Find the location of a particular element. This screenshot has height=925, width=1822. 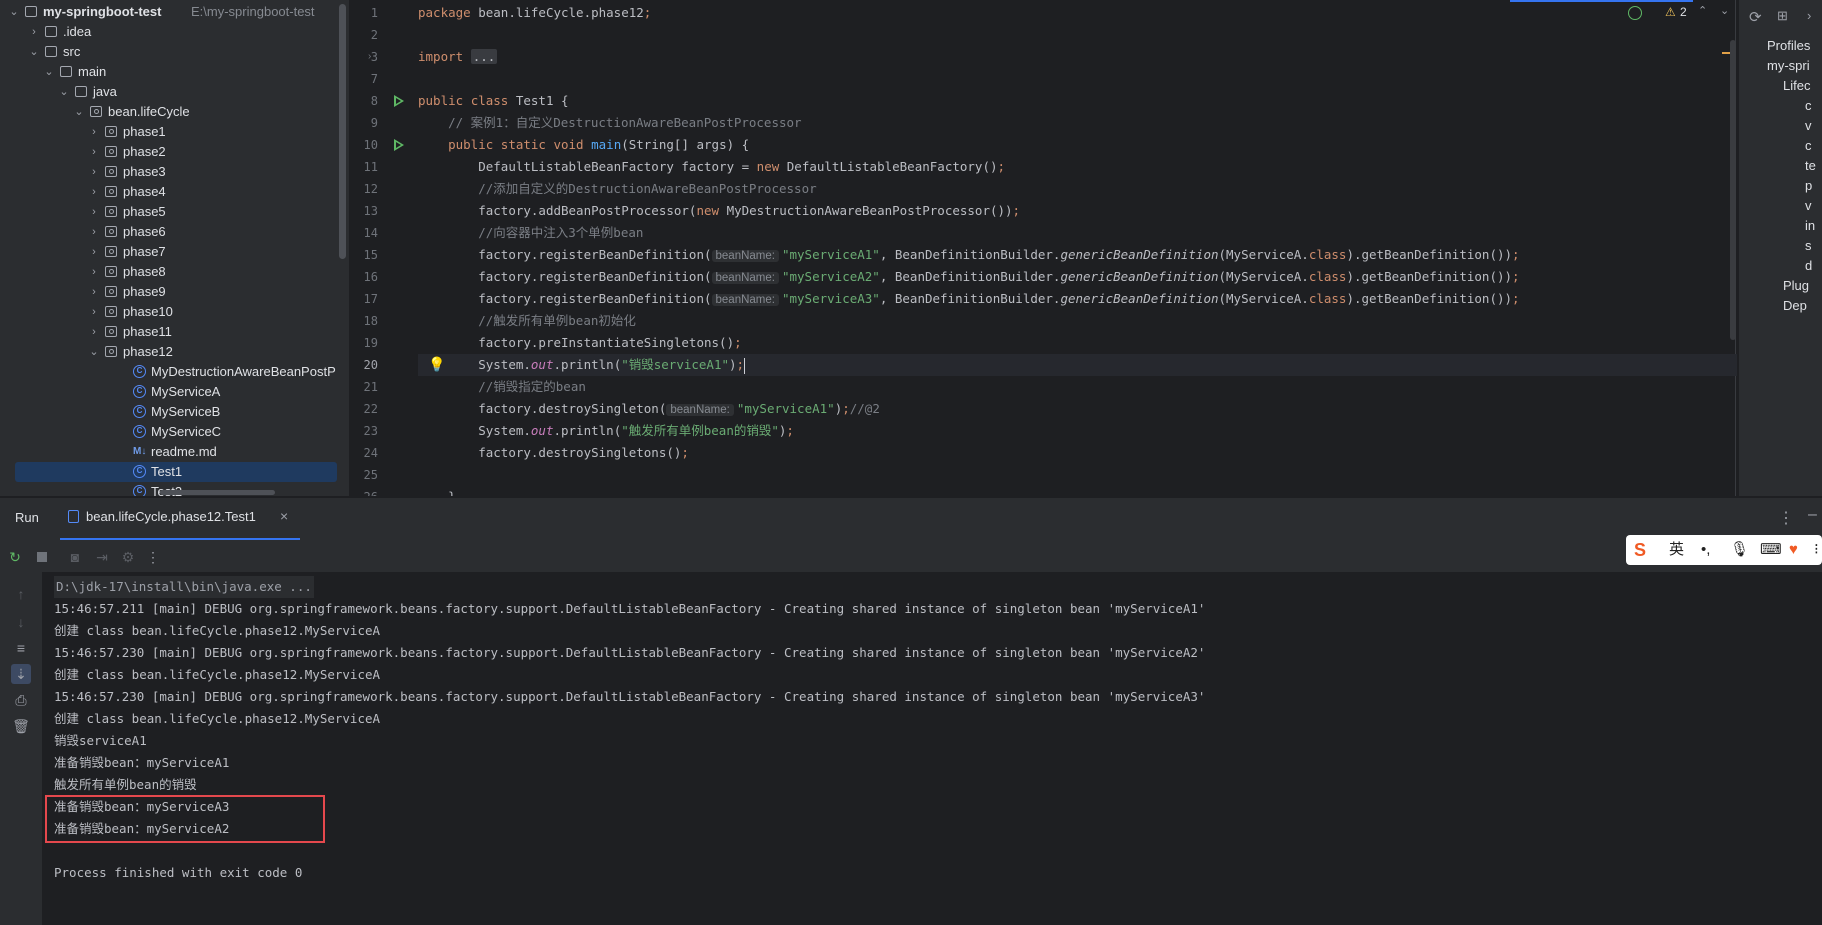

maven-item: d is located at coordinates (1808, 266).